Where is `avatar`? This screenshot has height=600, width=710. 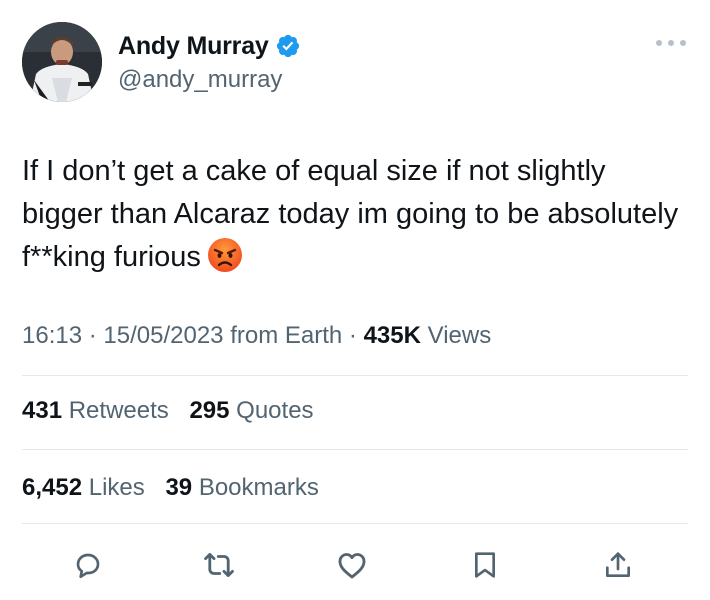
avatar is located at coordinates (62, 62).